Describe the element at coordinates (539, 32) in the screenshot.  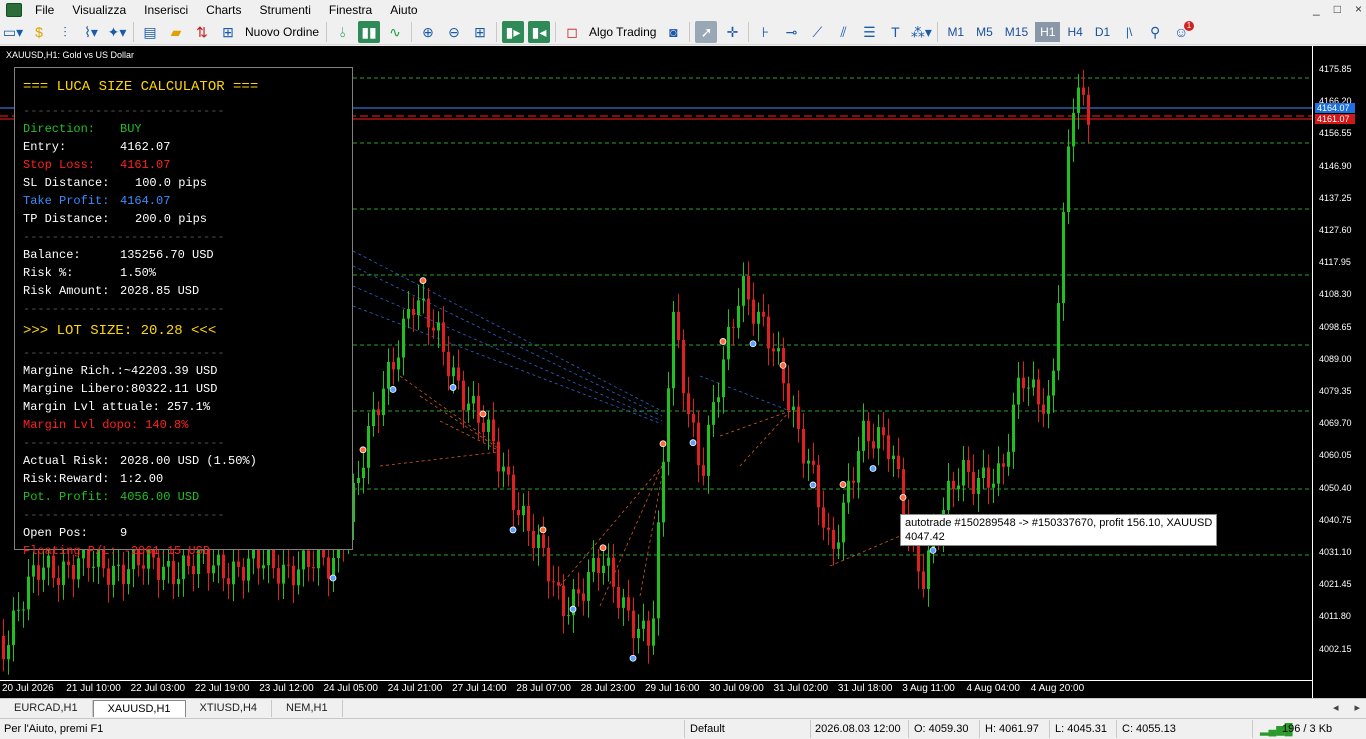
I see `chart-shift-icon: ▮◂` at that location.